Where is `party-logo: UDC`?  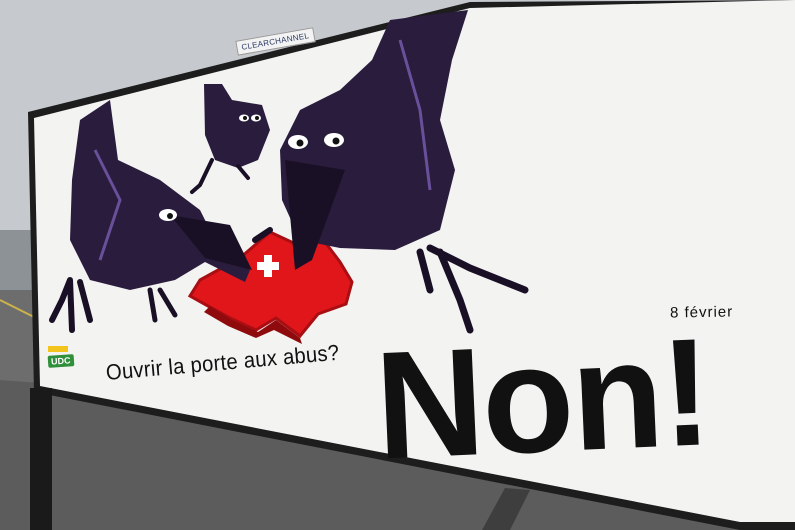
party-logo: UDC is located at coordinates (60, 361).